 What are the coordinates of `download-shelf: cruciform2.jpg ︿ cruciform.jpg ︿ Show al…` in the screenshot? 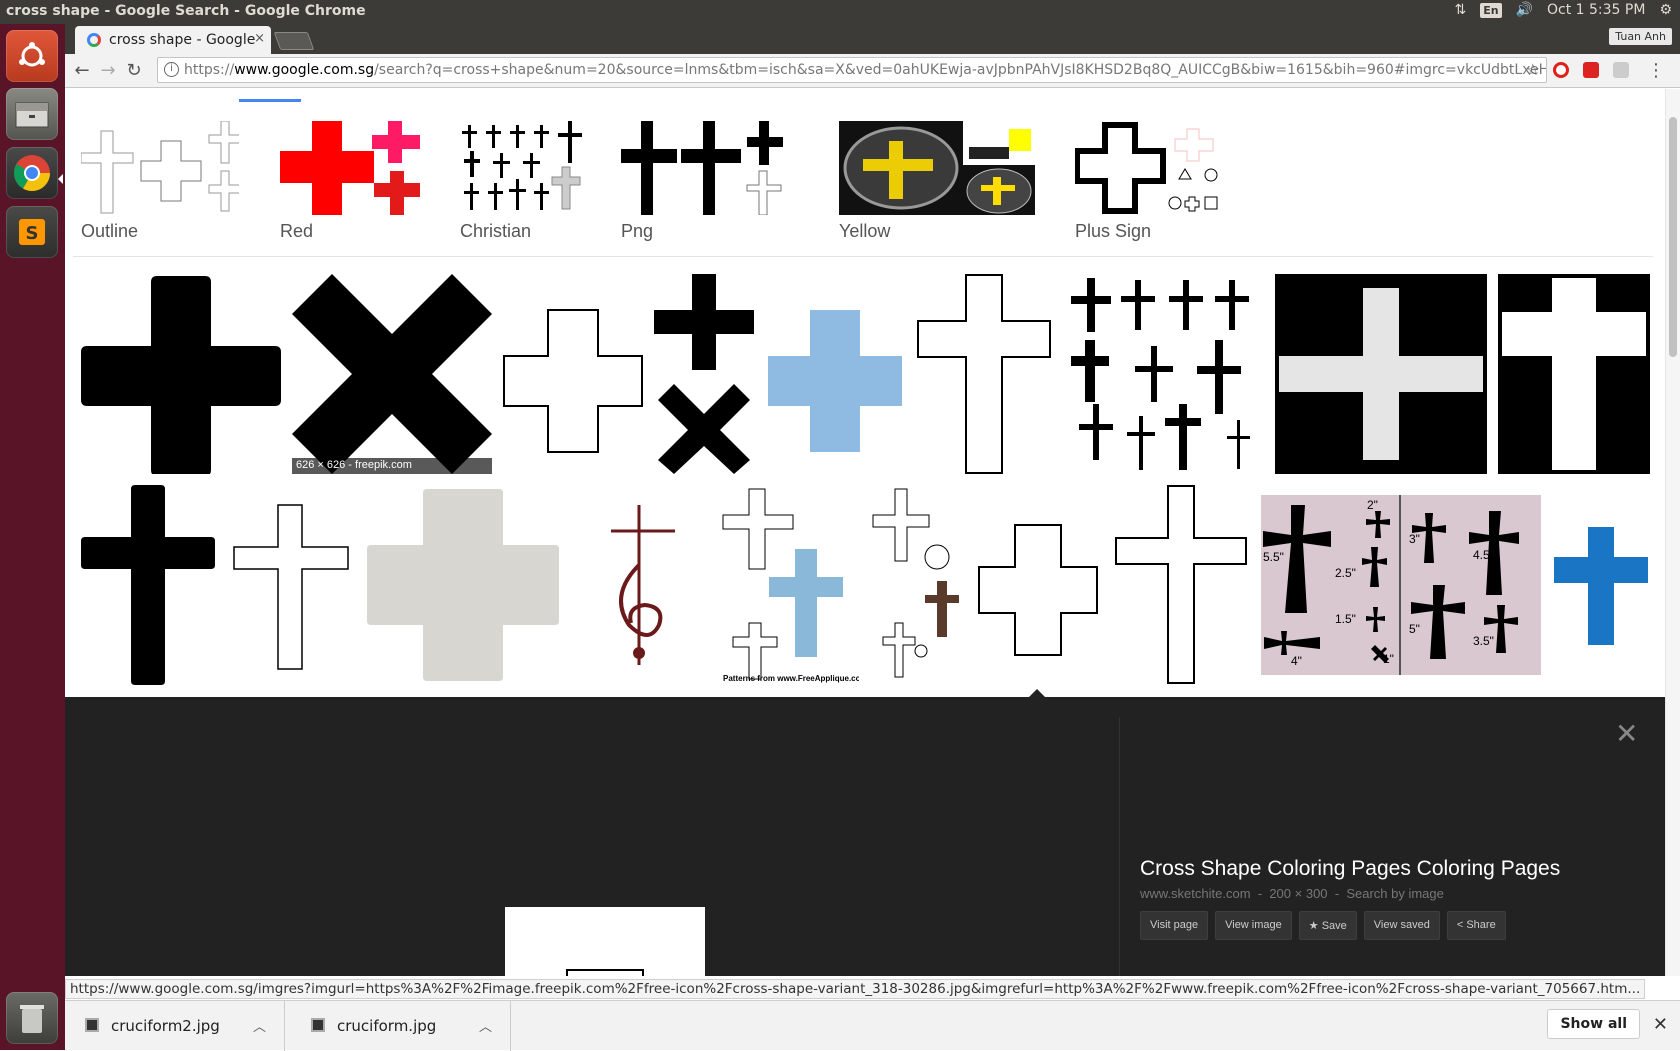 It's located at (872, 1025).